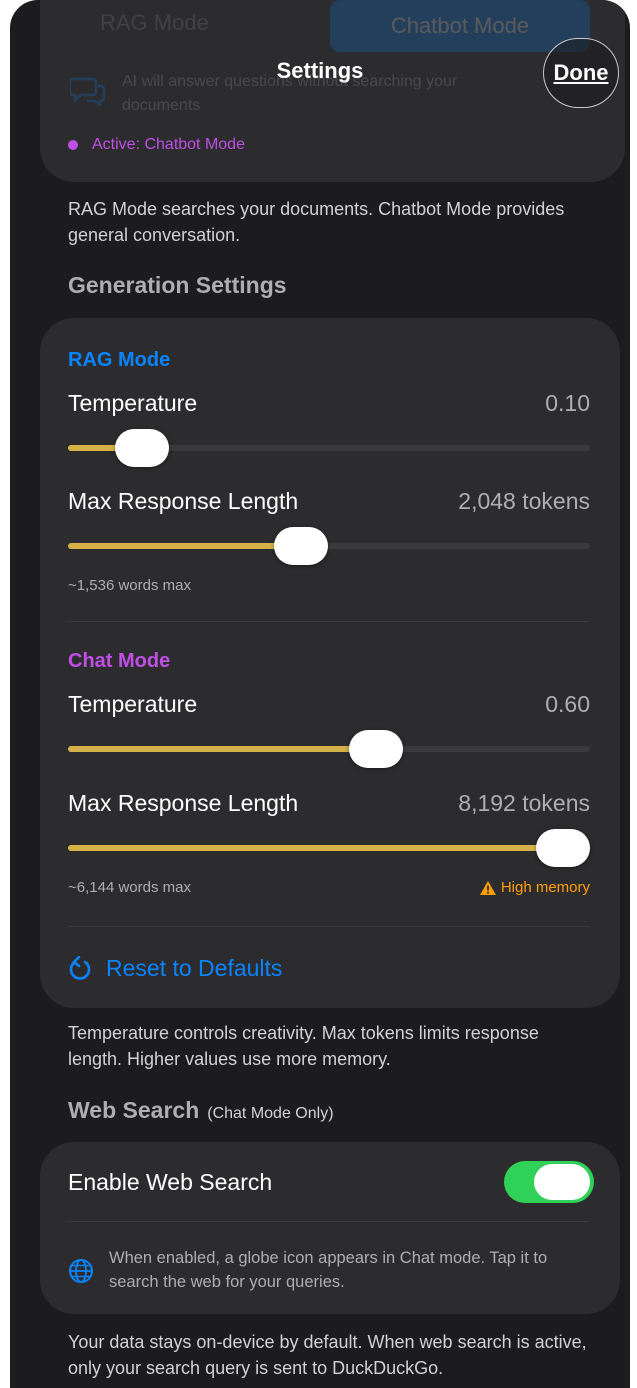  I want to click on reset-arrow-icon, so click(80, 967).